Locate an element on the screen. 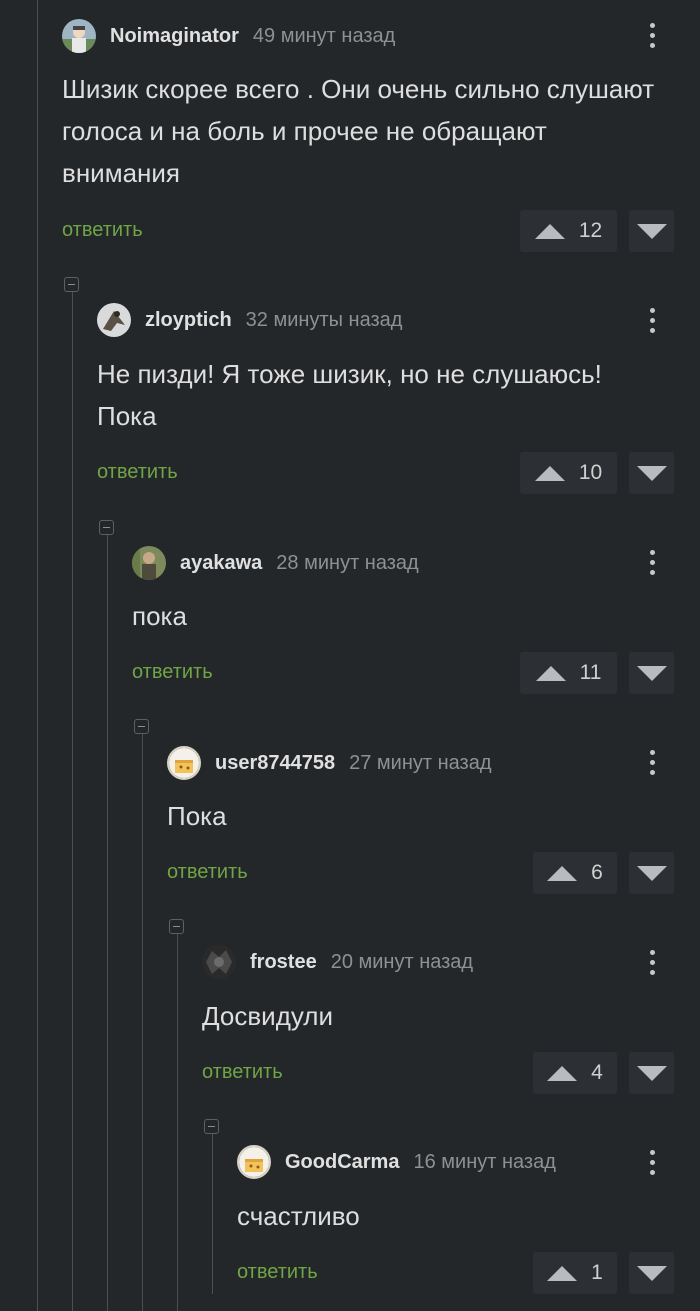 Image resolution: width=700 pixels, height=1311 pixels. upvote-button: 10 is located at coordinates (568, 473).